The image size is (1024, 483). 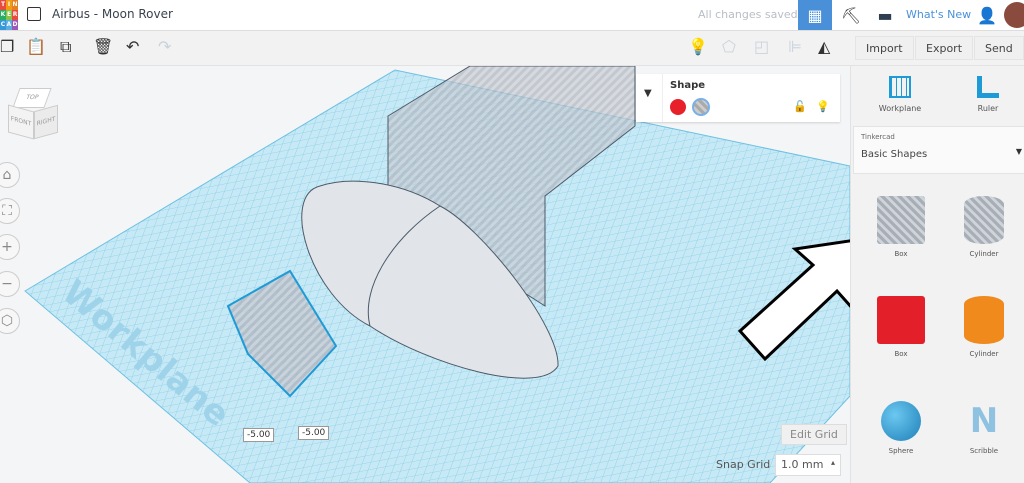 I want to click on view-cube-front: FRONT, so click(x=21, y=121).